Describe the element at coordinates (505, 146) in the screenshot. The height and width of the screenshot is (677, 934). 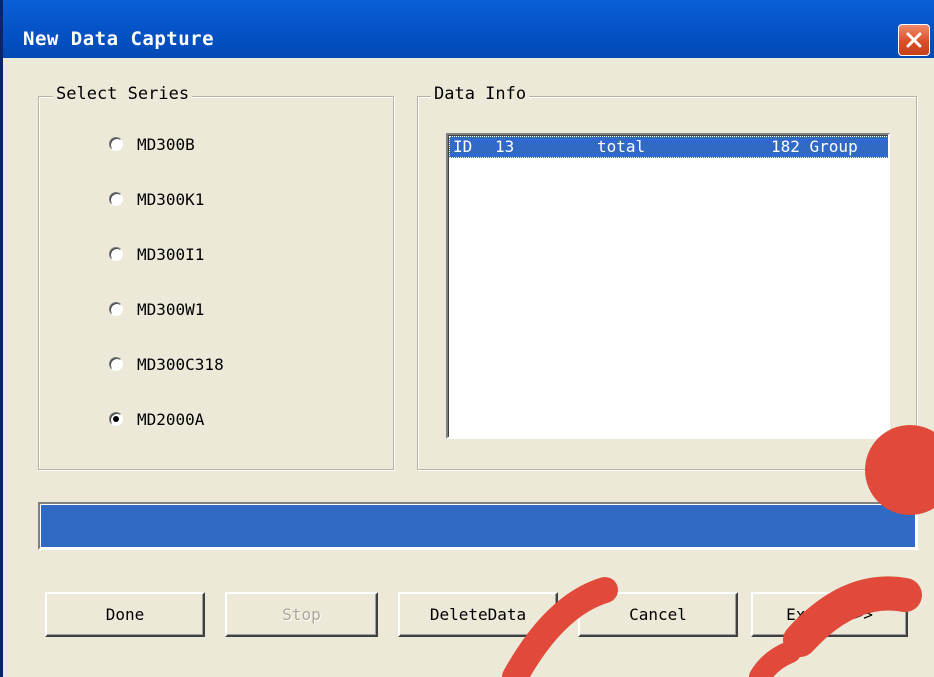
I see `row-id-value: 13` at that location.